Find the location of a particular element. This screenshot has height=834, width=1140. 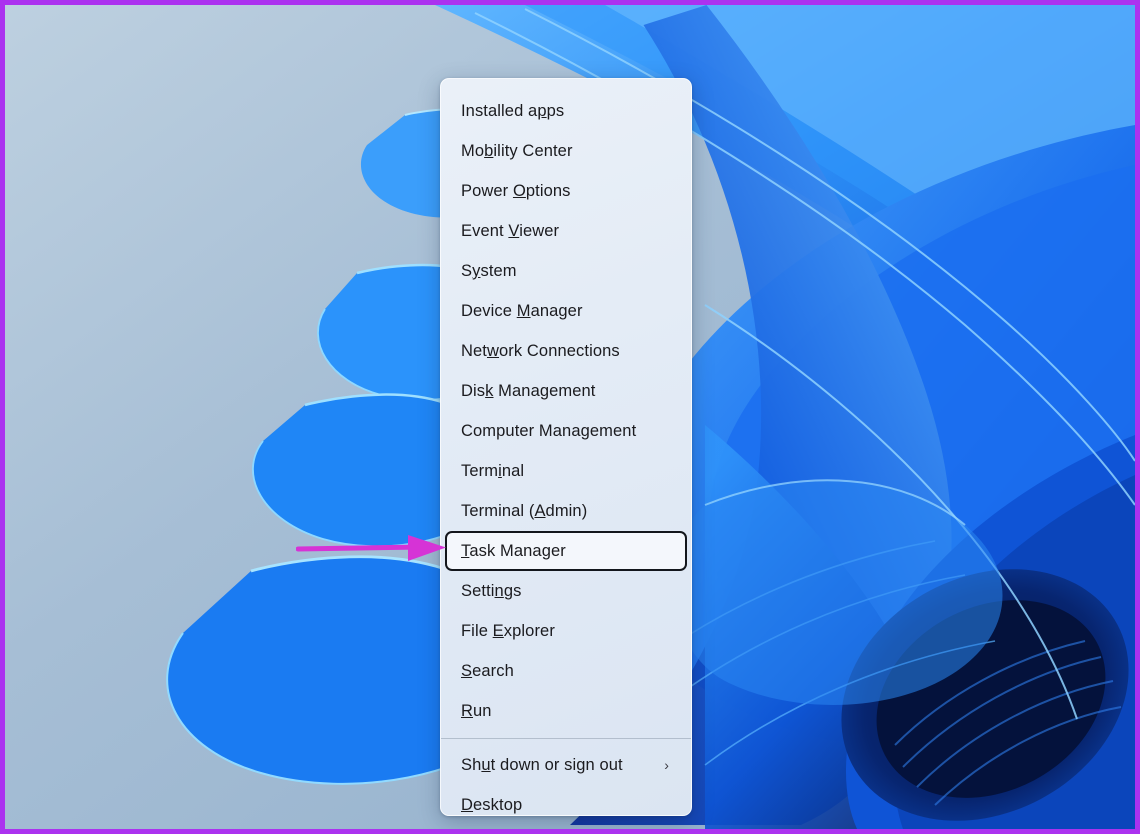

menu-item-system: System is located at coordinates (566, 271).